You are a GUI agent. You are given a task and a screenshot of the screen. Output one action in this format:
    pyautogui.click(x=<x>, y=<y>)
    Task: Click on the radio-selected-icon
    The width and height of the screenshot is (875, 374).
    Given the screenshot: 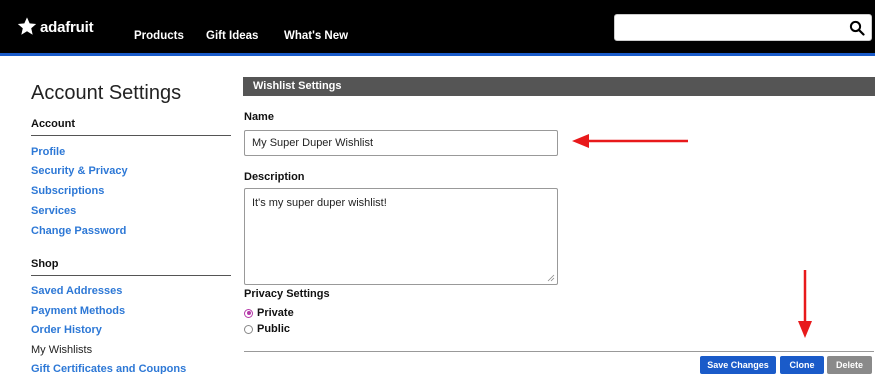 What is the action you would take?
    pyautogui.click(x=248, y=313)
    